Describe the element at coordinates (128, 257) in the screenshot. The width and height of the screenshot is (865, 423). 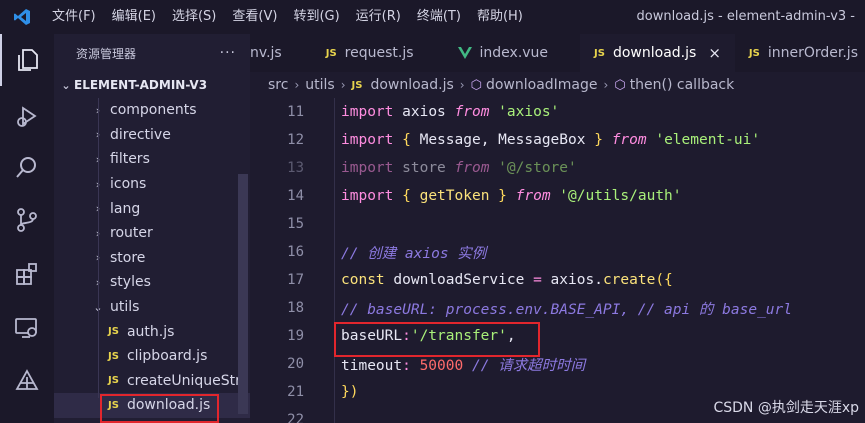
I see `folder-label: store` at that location.